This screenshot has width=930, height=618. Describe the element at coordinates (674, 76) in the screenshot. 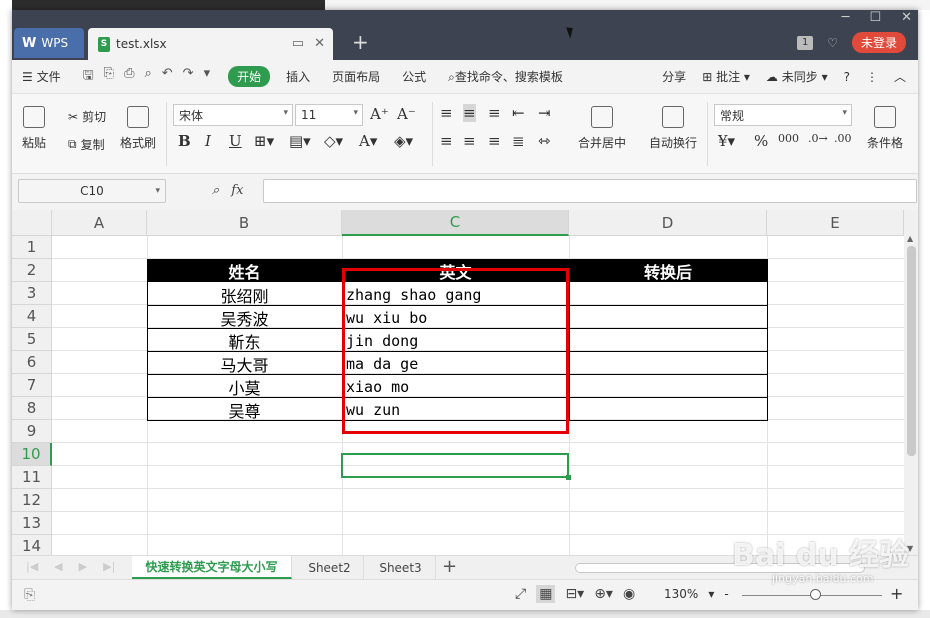

I see `share-button: 分享` at that location.